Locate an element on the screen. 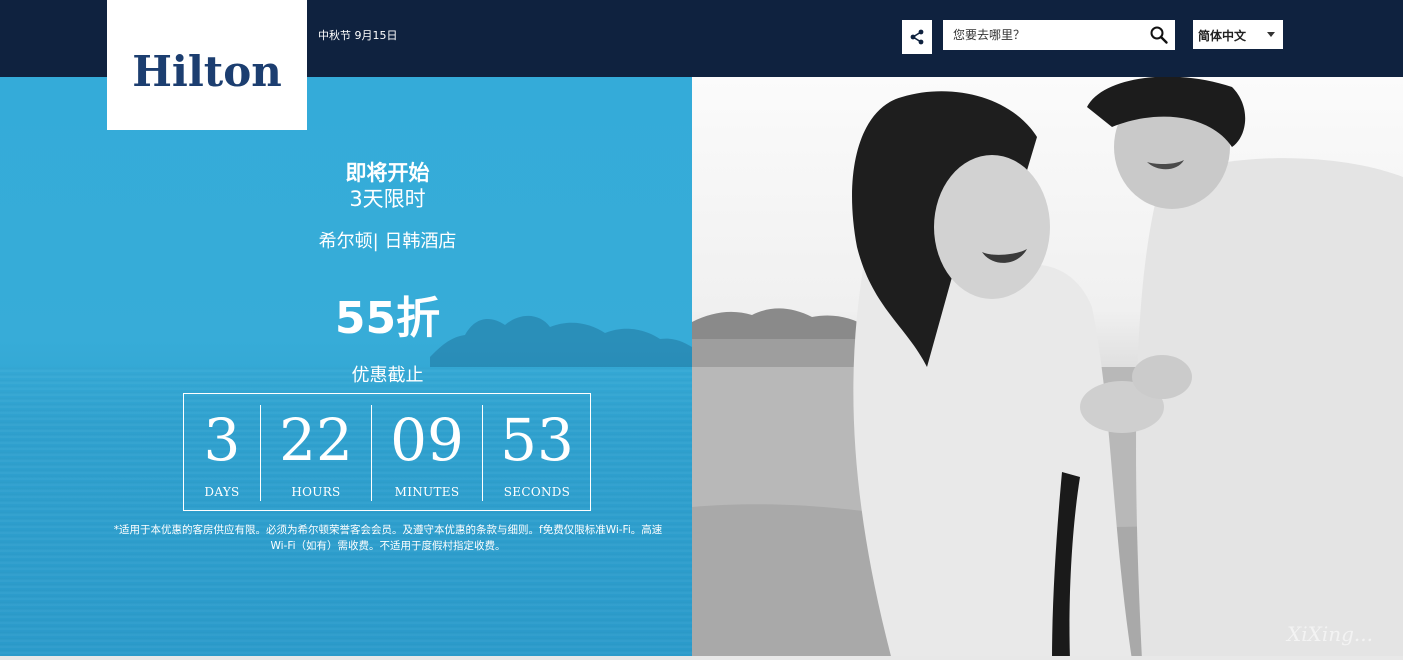 Image resolution: width=1403 pixels, height=660 pixels. deadline-label: 优惠截止 is located at coordinates (387, 375).